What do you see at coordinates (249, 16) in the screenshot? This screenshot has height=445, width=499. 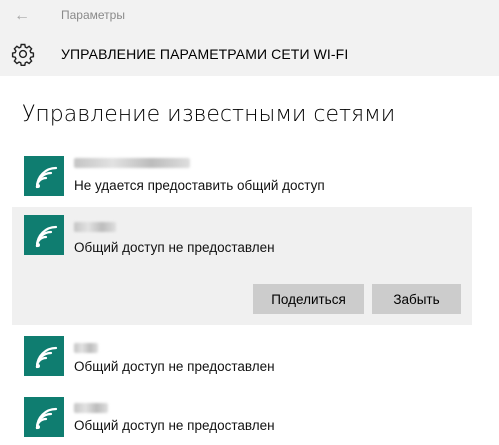 I see `title-bar: ← Параметры` at bounding box center [249, 16].